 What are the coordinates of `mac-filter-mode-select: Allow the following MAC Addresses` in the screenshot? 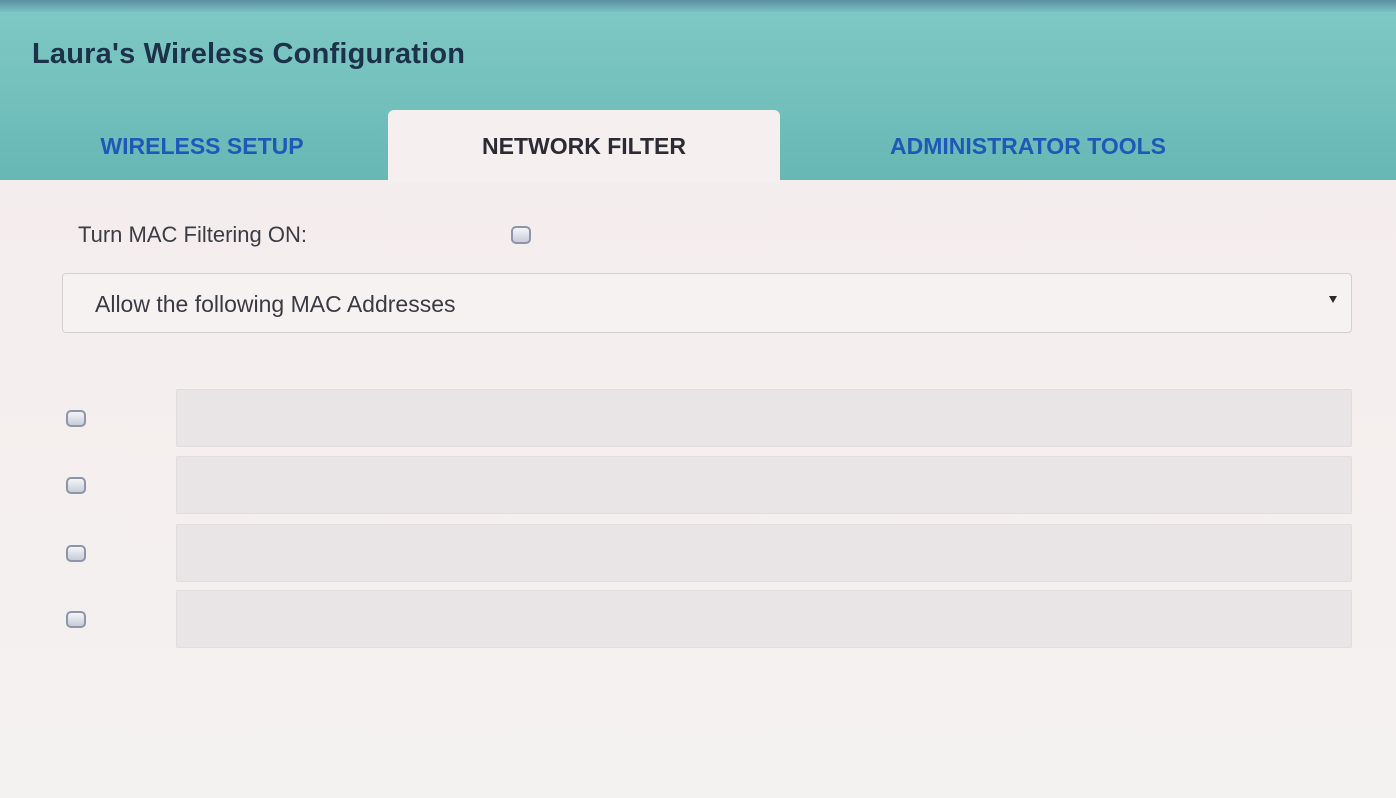 It's located at (707, 303).